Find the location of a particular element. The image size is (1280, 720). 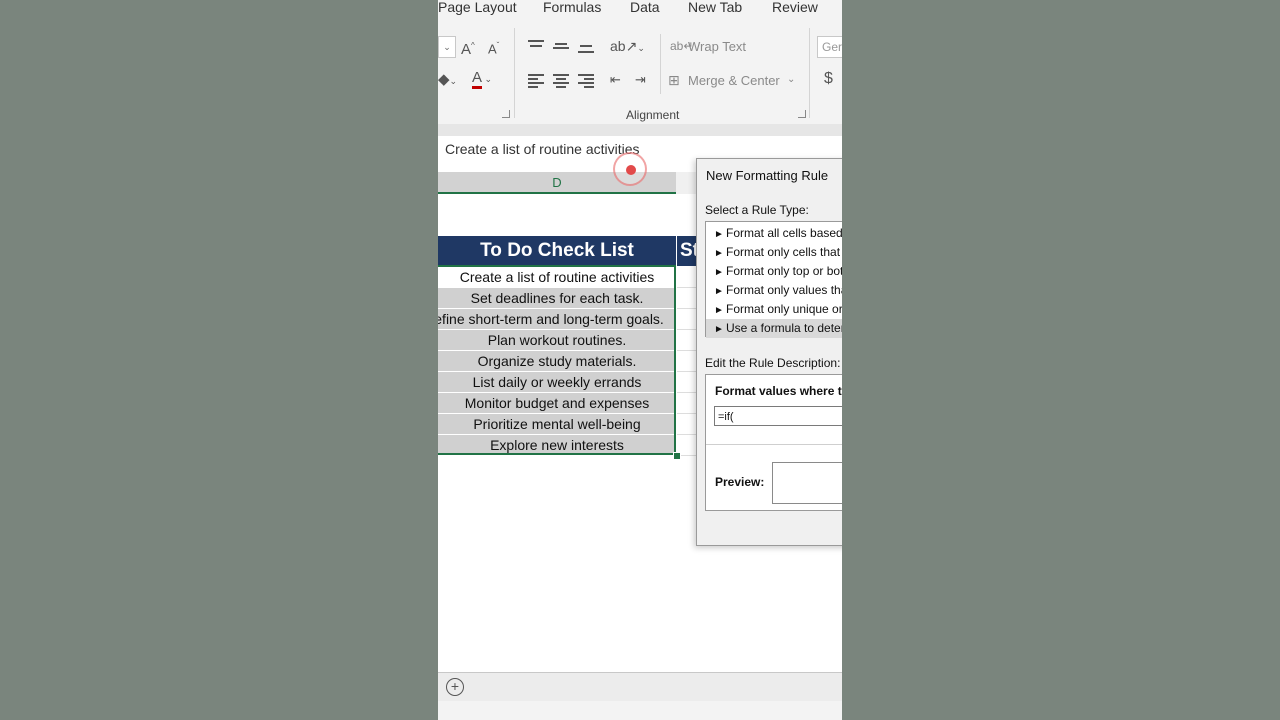

tab-new-tab: New Tab is located at coordinates (715, 7).